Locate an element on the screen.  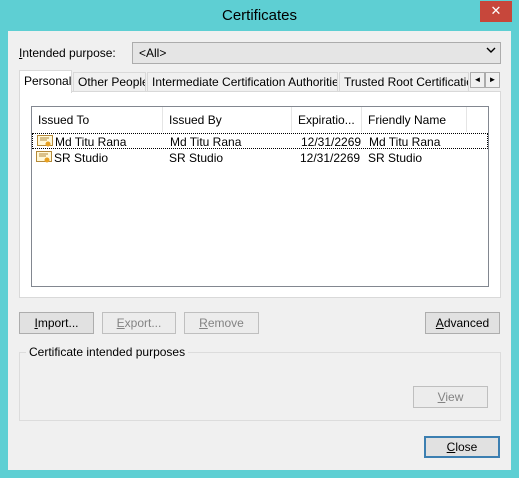
cell-friendly-name: Md Titu Rana is located at coordinates (405, 142).